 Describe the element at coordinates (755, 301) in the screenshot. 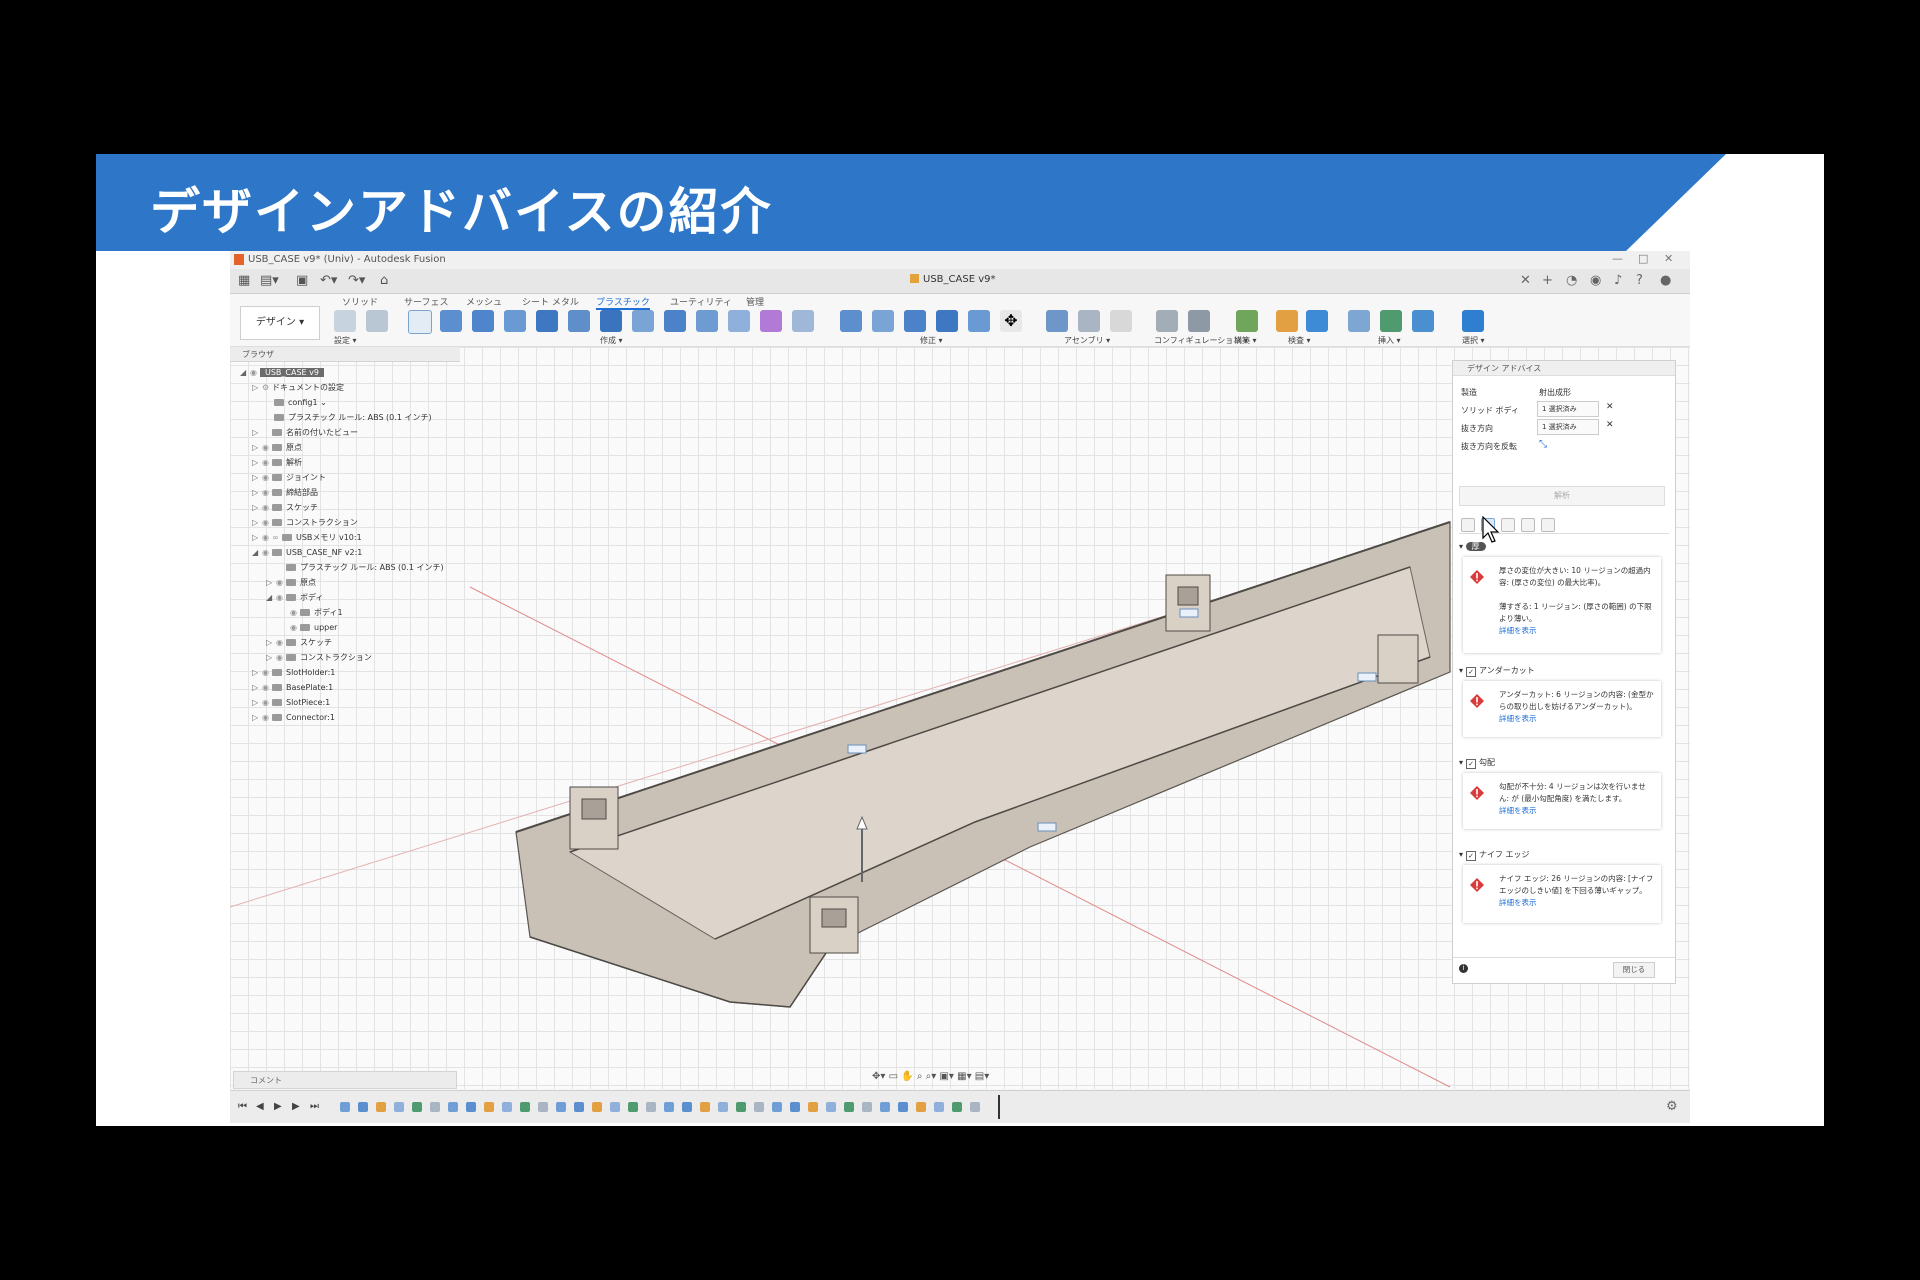

I see `tab-manage: 管理` at that location.